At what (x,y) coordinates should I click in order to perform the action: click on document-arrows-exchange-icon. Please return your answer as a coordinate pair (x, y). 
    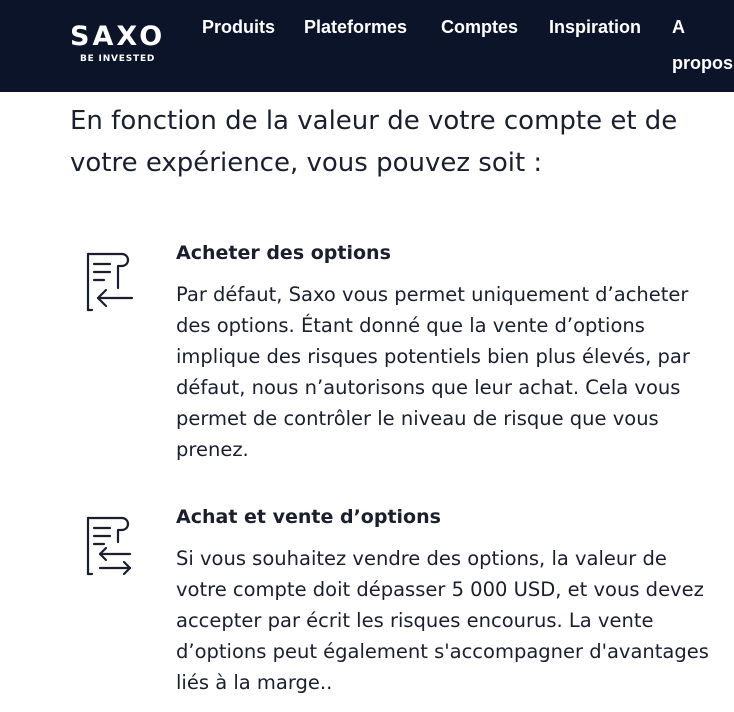
    Looking at the image, I should click on (110, 544).